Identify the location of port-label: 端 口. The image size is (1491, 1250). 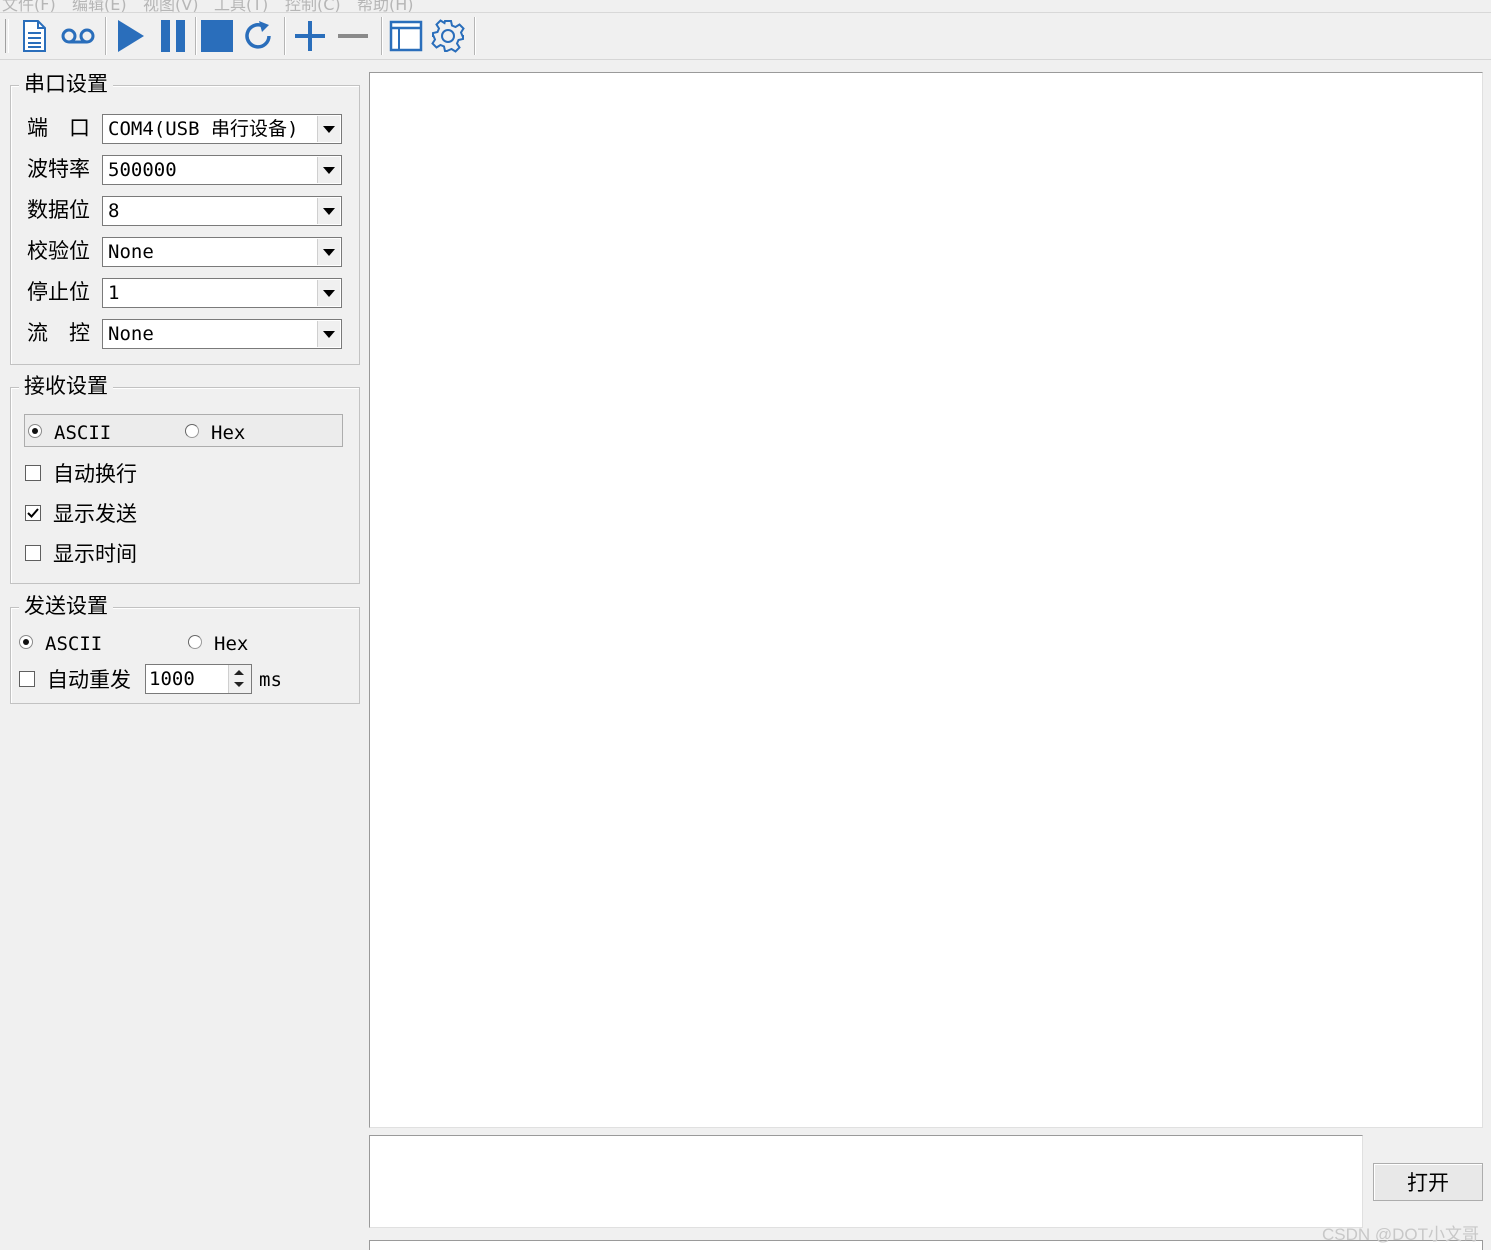
(58, 128).